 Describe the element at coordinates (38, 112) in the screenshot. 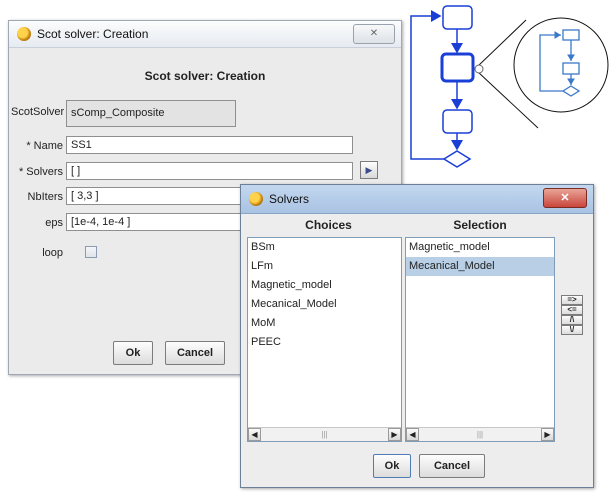

I see `scotsolver-label: ScotSolver` at that location.